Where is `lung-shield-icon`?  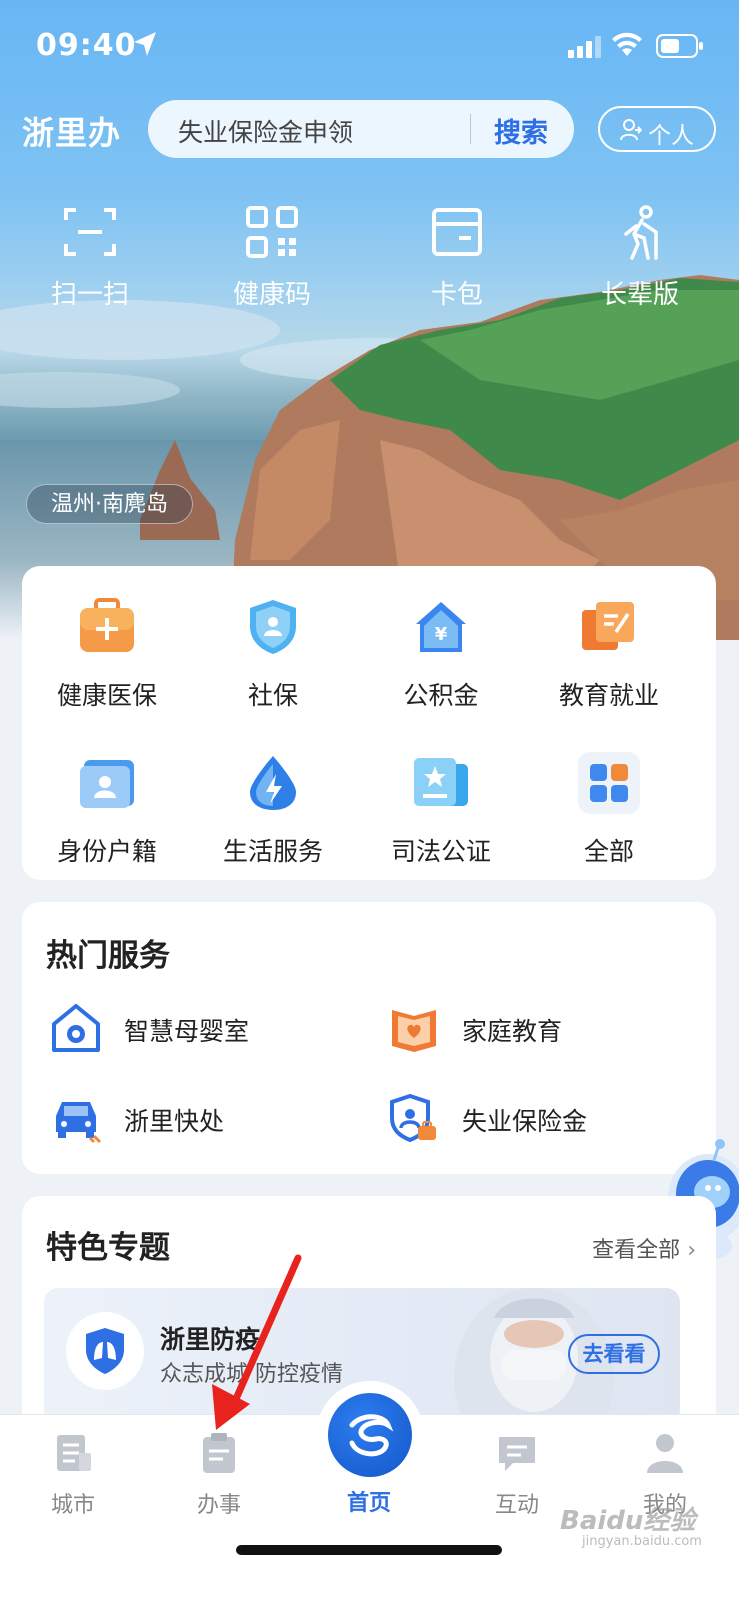 lung-shield-icon is located at coordinates (105, 1351).